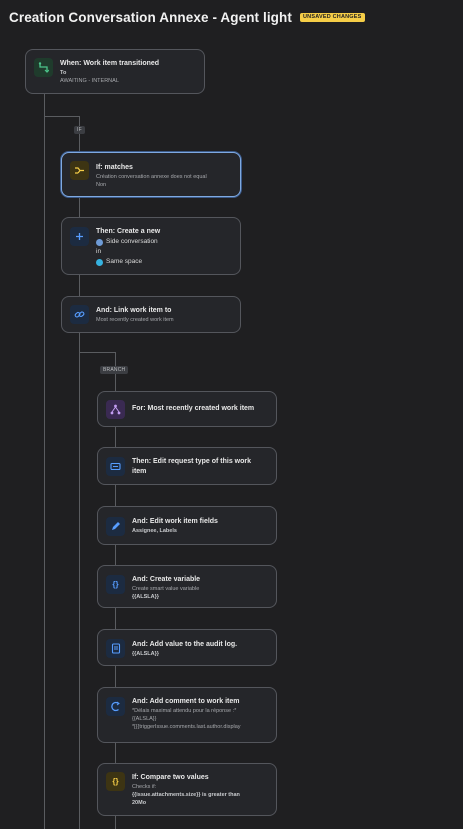  What do you see at coordinates (79, 170) in the screenshot?
I see `branch-condition-icon` at bounding box center [79, 170].